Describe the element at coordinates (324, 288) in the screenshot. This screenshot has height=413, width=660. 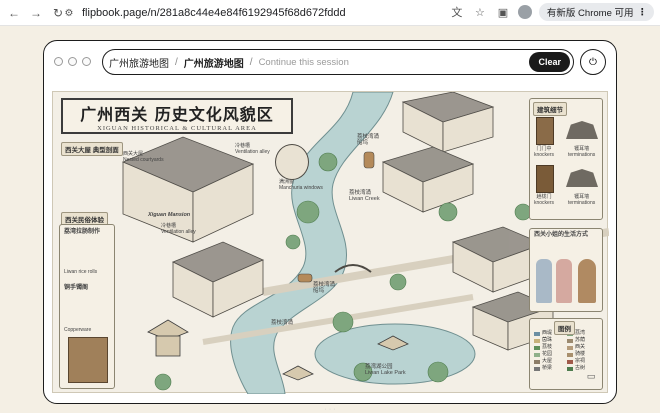
I see `creek-label-3: 荔枝湾涌 船坞` at that location.